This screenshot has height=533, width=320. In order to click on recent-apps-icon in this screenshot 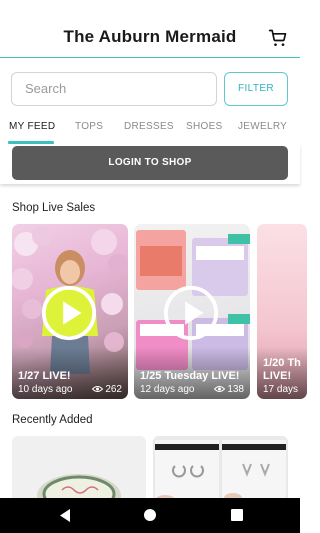, I will do `click(237, 515)`.